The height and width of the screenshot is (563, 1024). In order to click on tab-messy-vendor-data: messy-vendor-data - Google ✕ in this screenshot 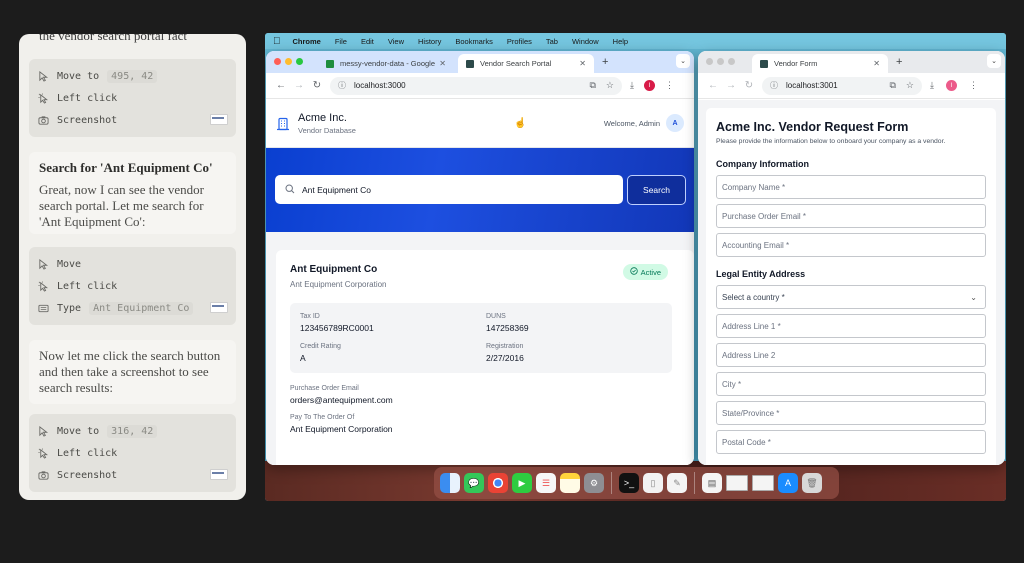, I will do `click(386, 63)`.